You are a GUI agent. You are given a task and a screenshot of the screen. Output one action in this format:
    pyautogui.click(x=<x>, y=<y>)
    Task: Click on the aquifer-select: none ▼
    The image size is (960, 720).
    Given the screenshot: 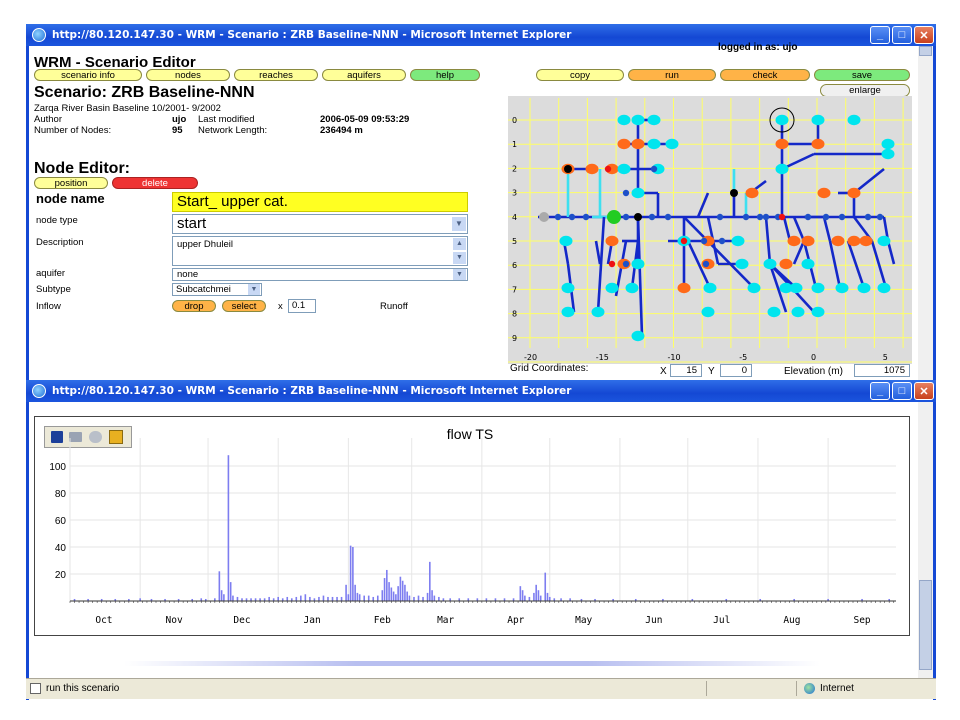 What is the action you would take?
    pyautogui.click(x=320, y=274)
    